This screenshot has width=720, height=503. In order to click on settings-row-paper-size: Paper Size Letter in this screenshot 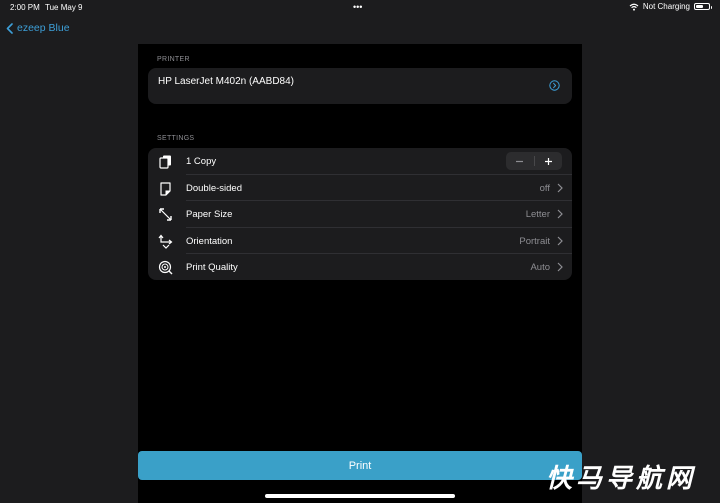, I will do `click(360, 214)`.